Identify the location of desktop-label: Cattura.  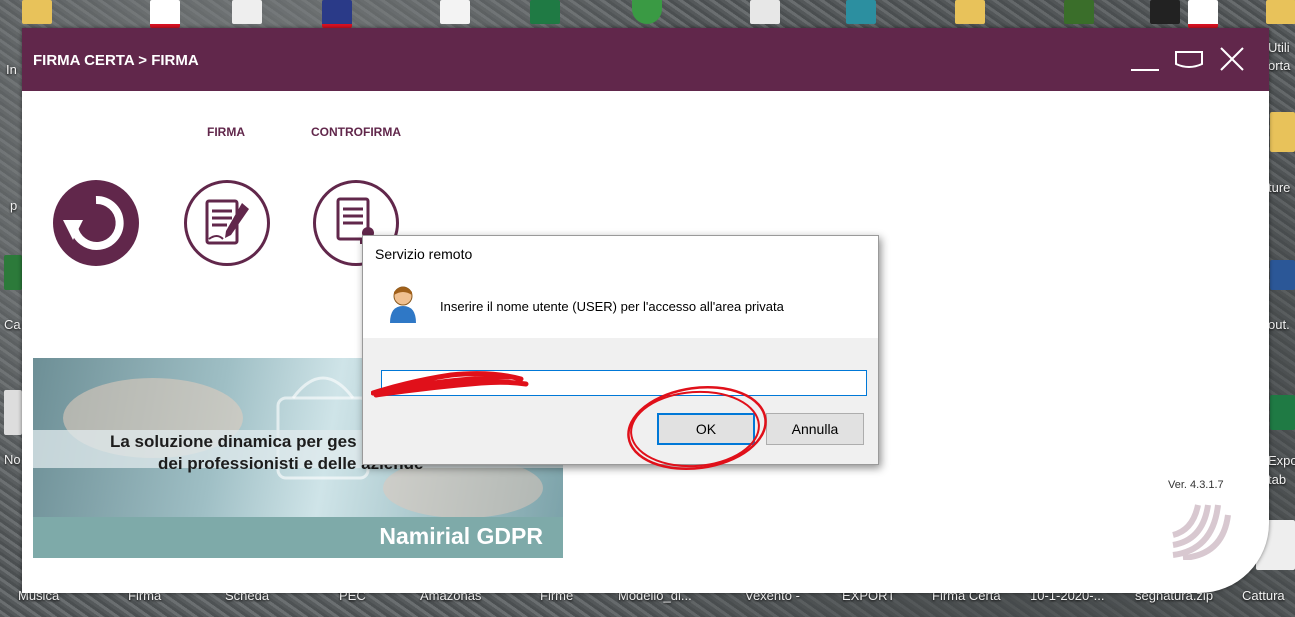
(1263, 595).